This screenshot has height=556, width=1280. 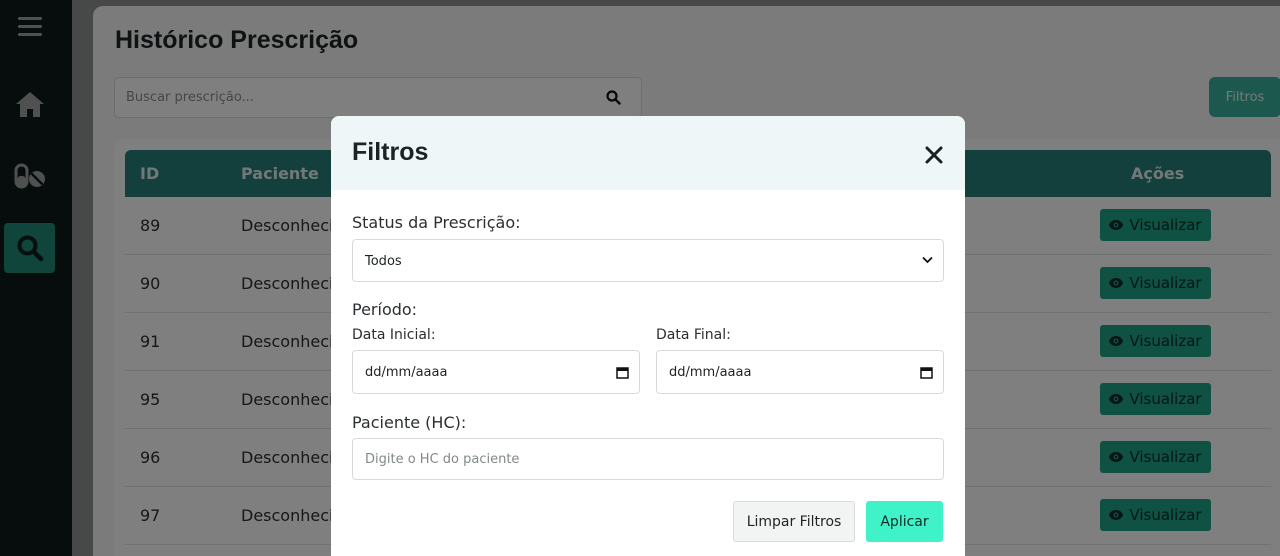 I want to click on start-date-value: dd/mm/aaaa, so click(x=406, y=372).